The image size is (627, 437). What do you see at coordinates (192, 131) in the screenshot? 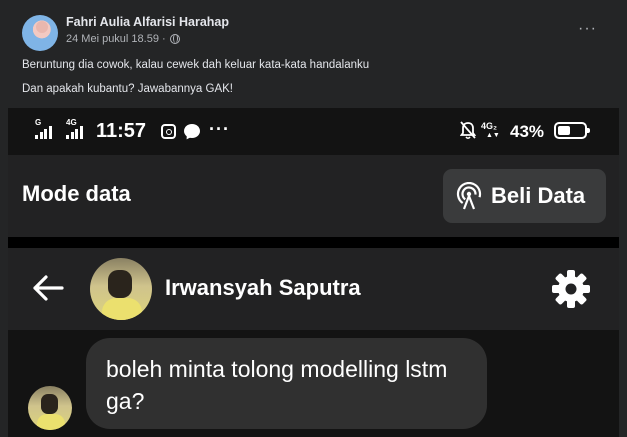
I see `chat-bubble-icon` at bounding box center [192, 131].